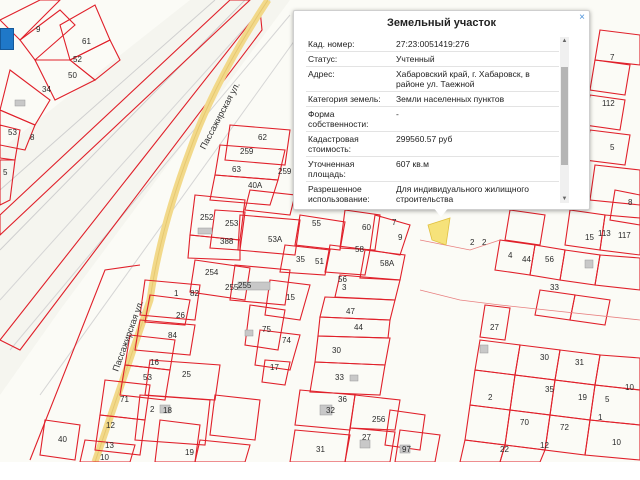  I want to click on svg-text: 74, so click(286, 340).